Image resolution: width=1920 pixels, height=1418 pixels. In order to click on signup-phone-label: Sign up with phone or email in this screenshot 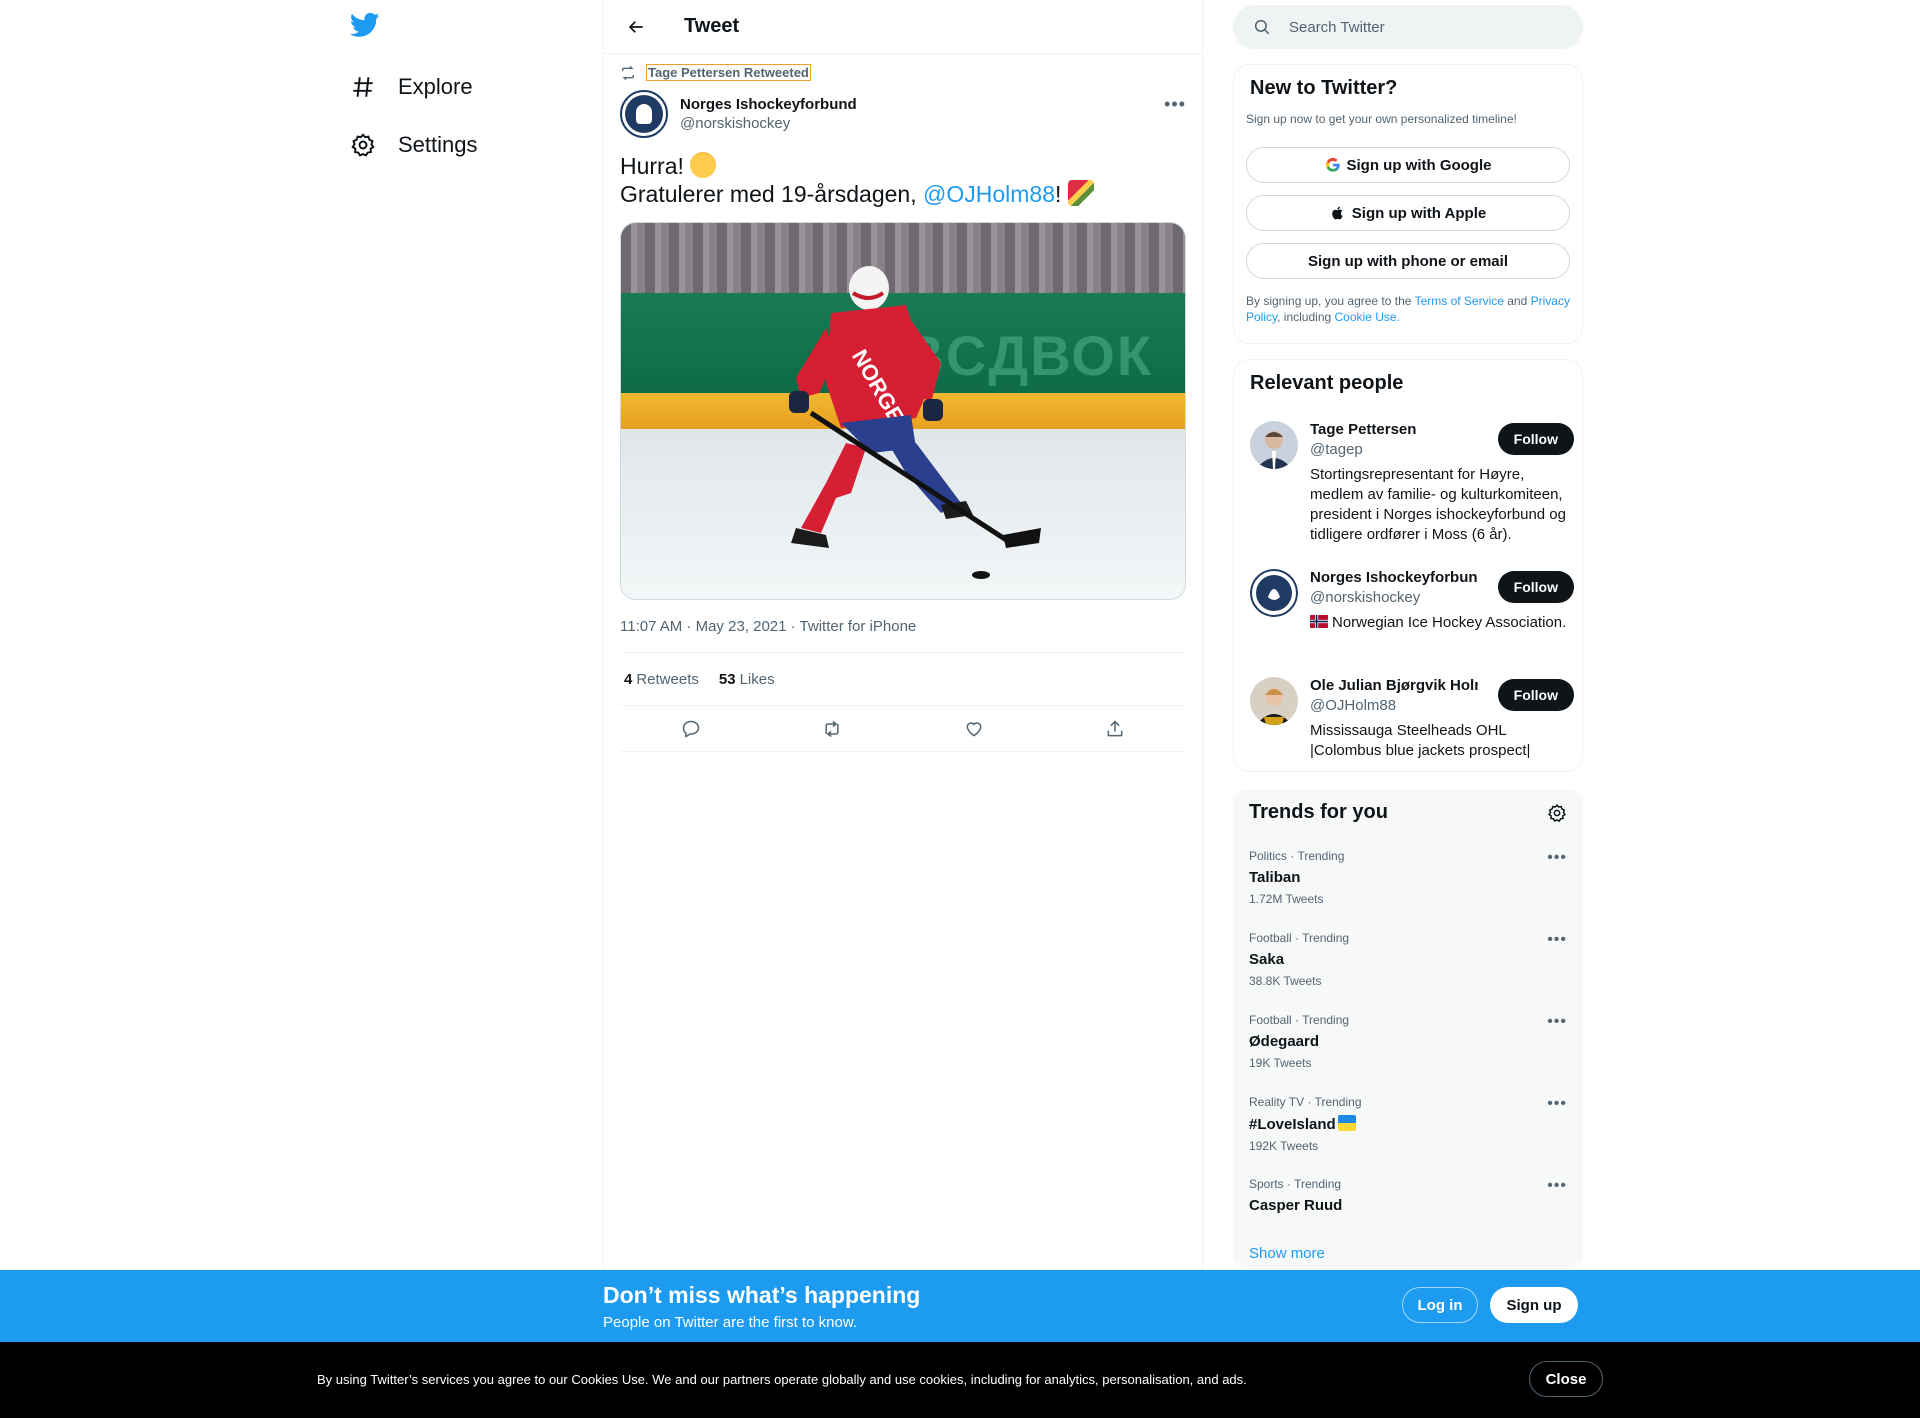, I will do `click(1407, 261)`.